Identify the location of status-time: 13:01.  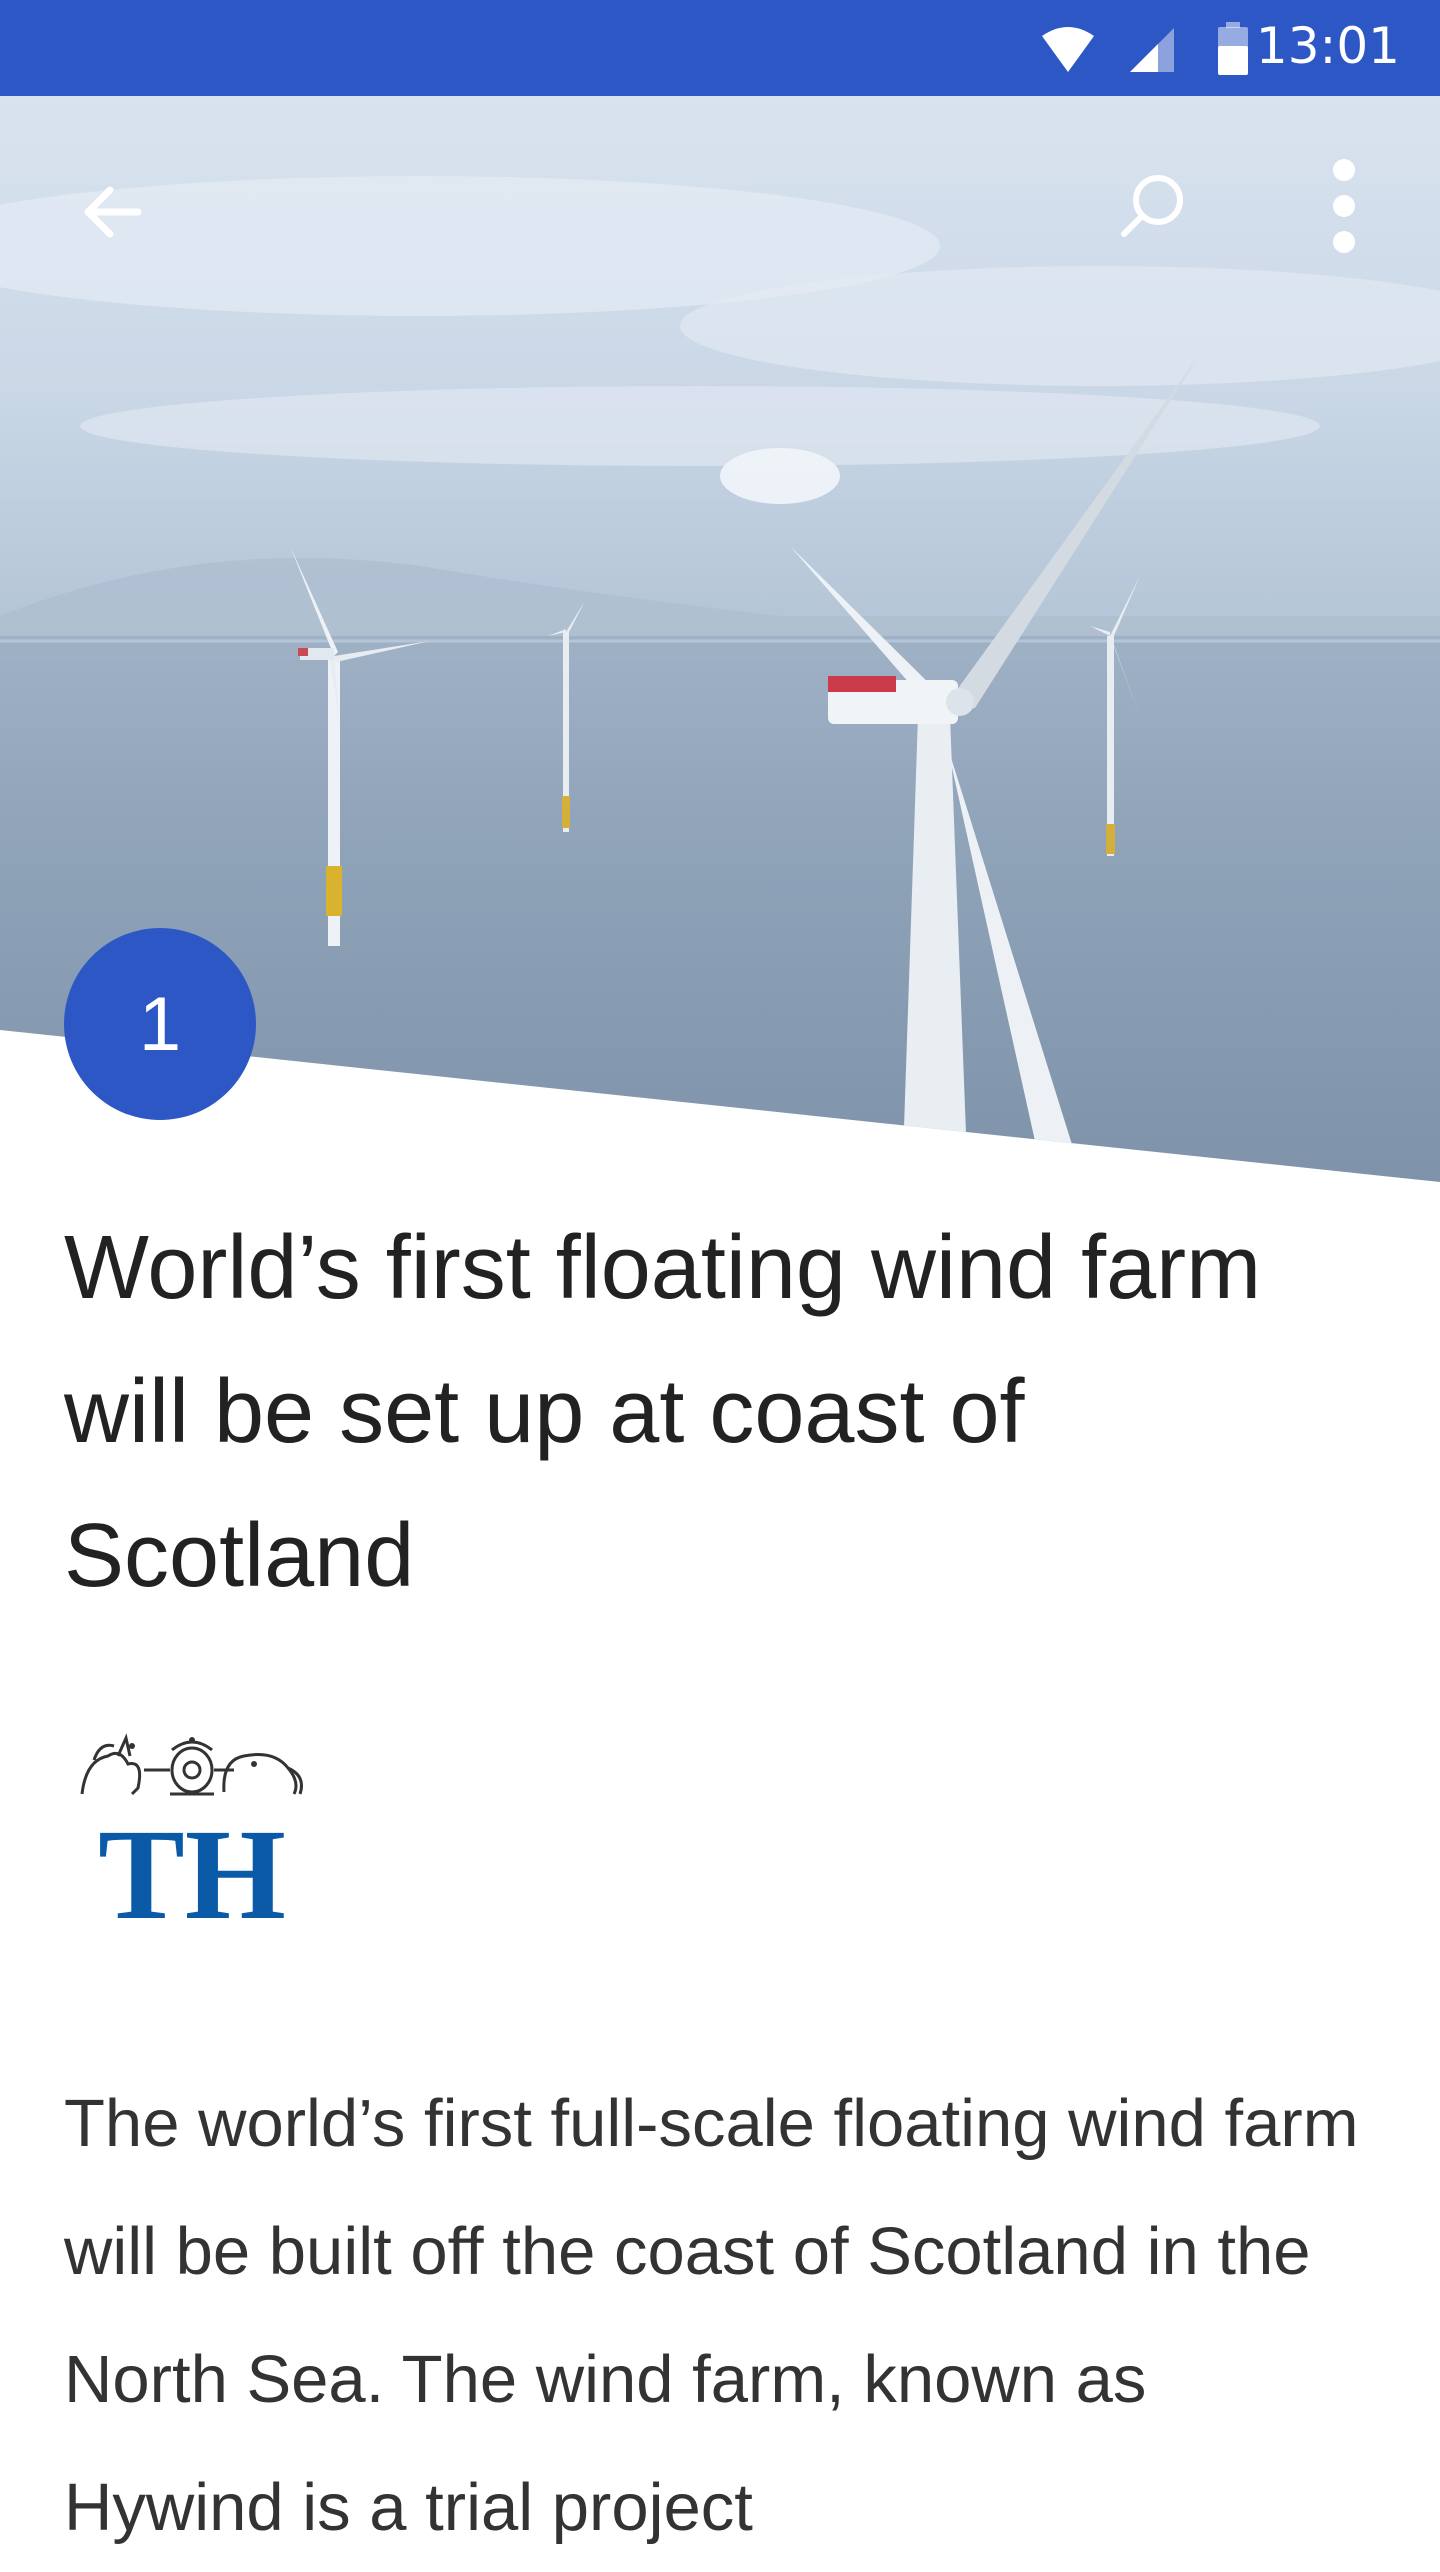
(1327, 46).